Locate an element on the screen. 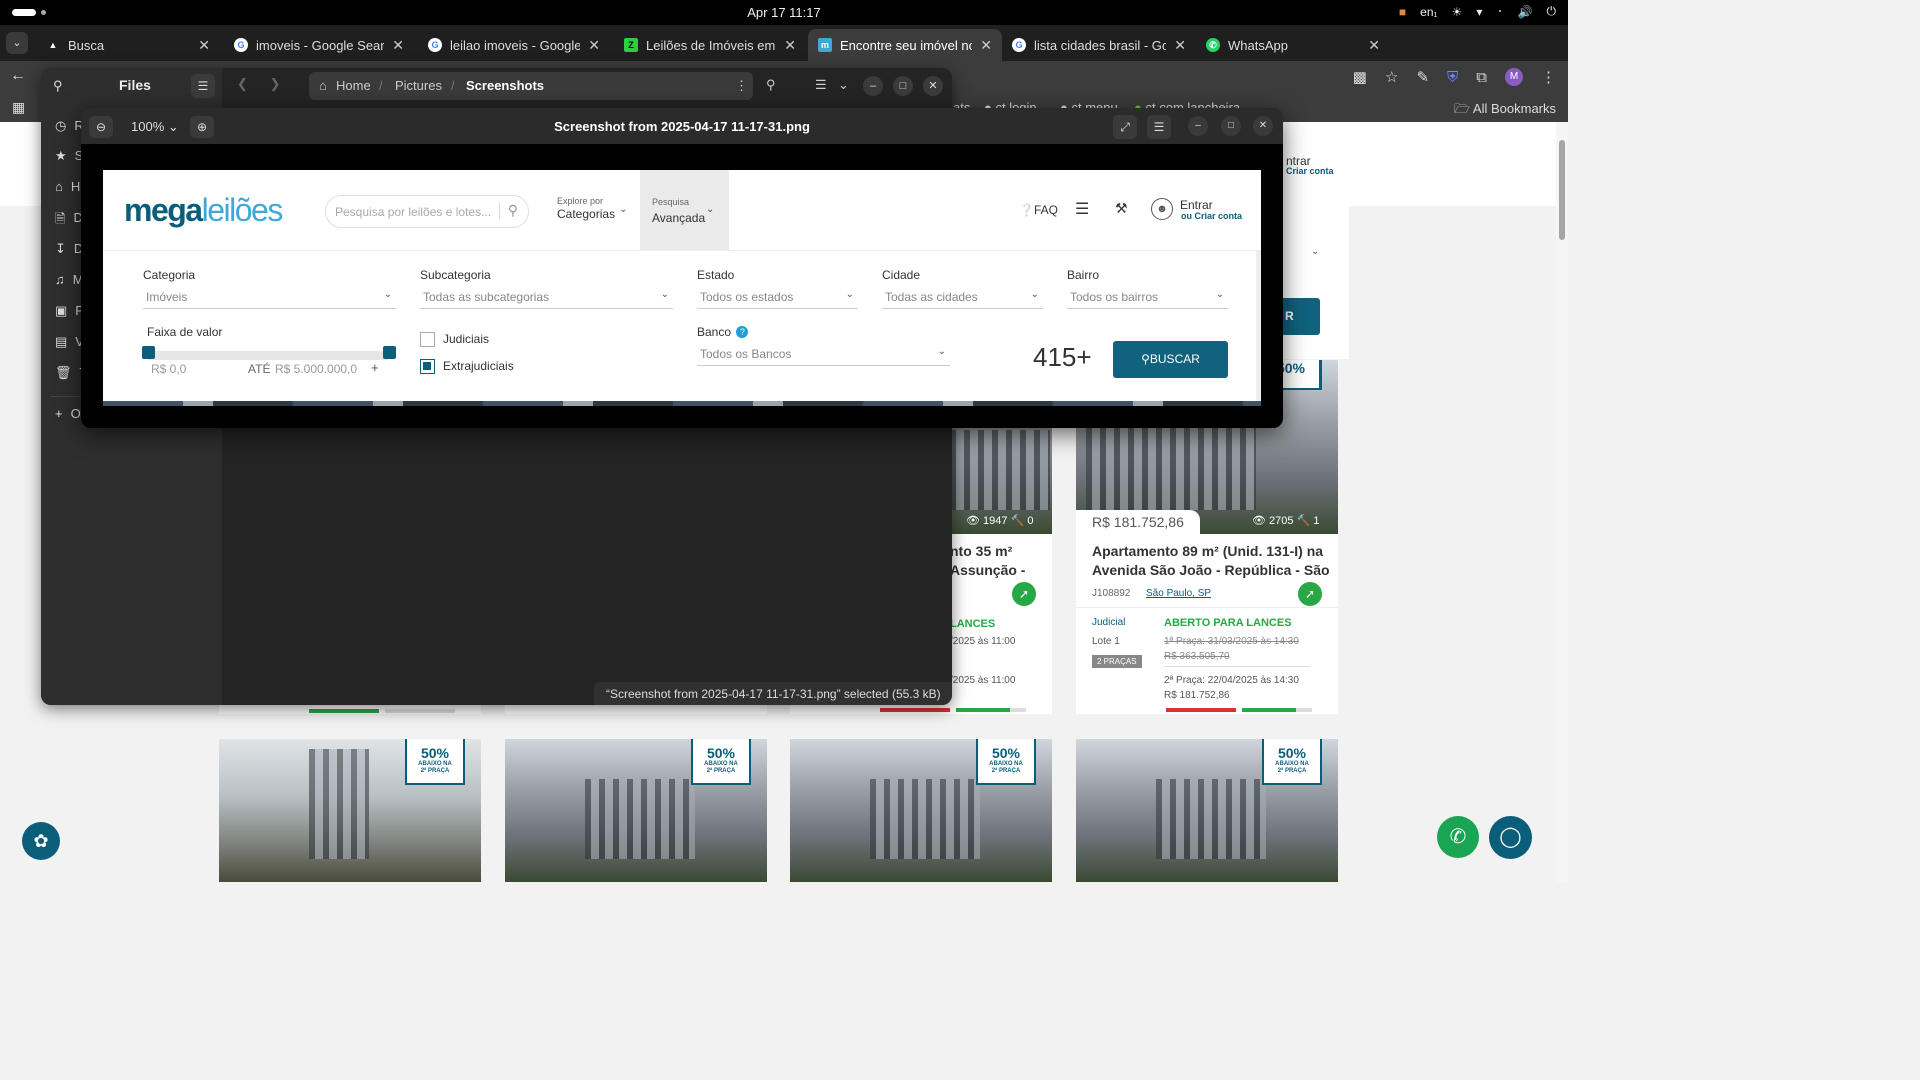 The width and height of the screenshot is (1920, 1080). chat-bubble-icon: ◯ is located at coordinates (1510, 837).